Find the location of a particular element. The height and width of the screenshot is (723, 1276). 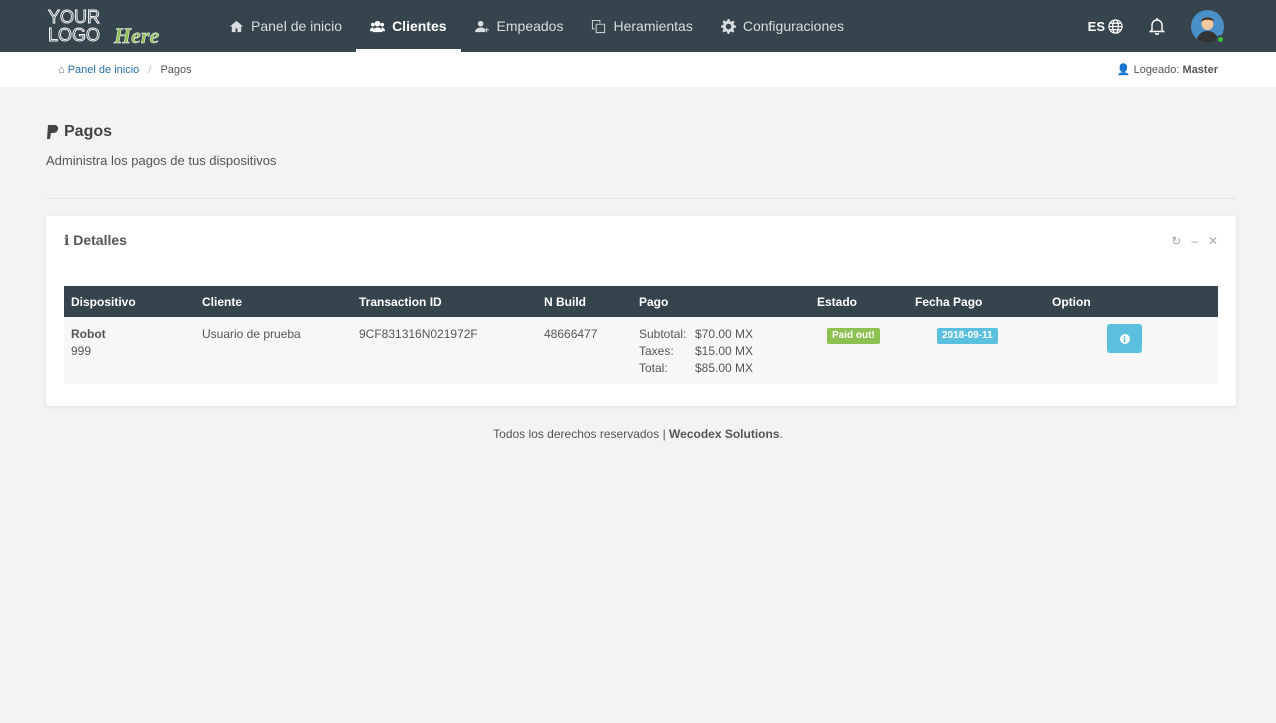

nav-label: Heramientas is located at coordinates (653, 26).